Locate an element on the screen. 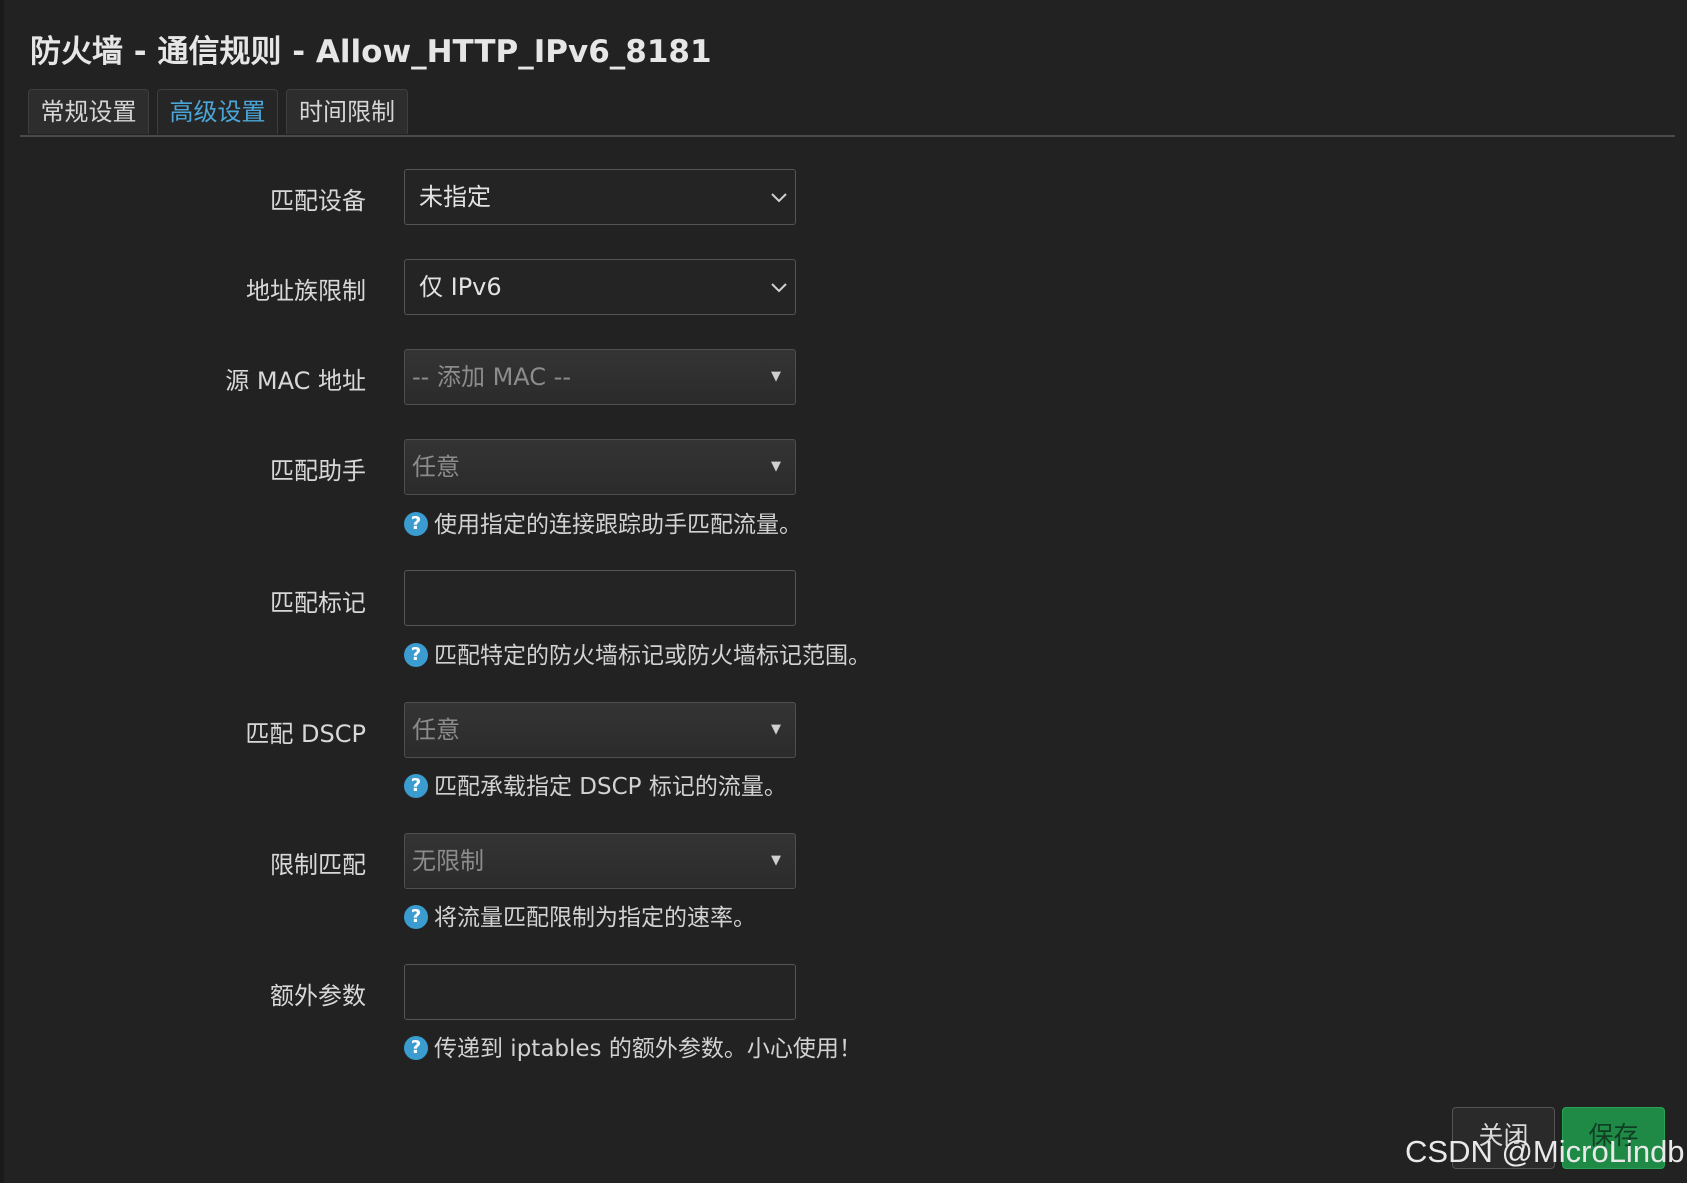  dscp-dropdown: 任意 ▼ is located at coordinates (600, 730).